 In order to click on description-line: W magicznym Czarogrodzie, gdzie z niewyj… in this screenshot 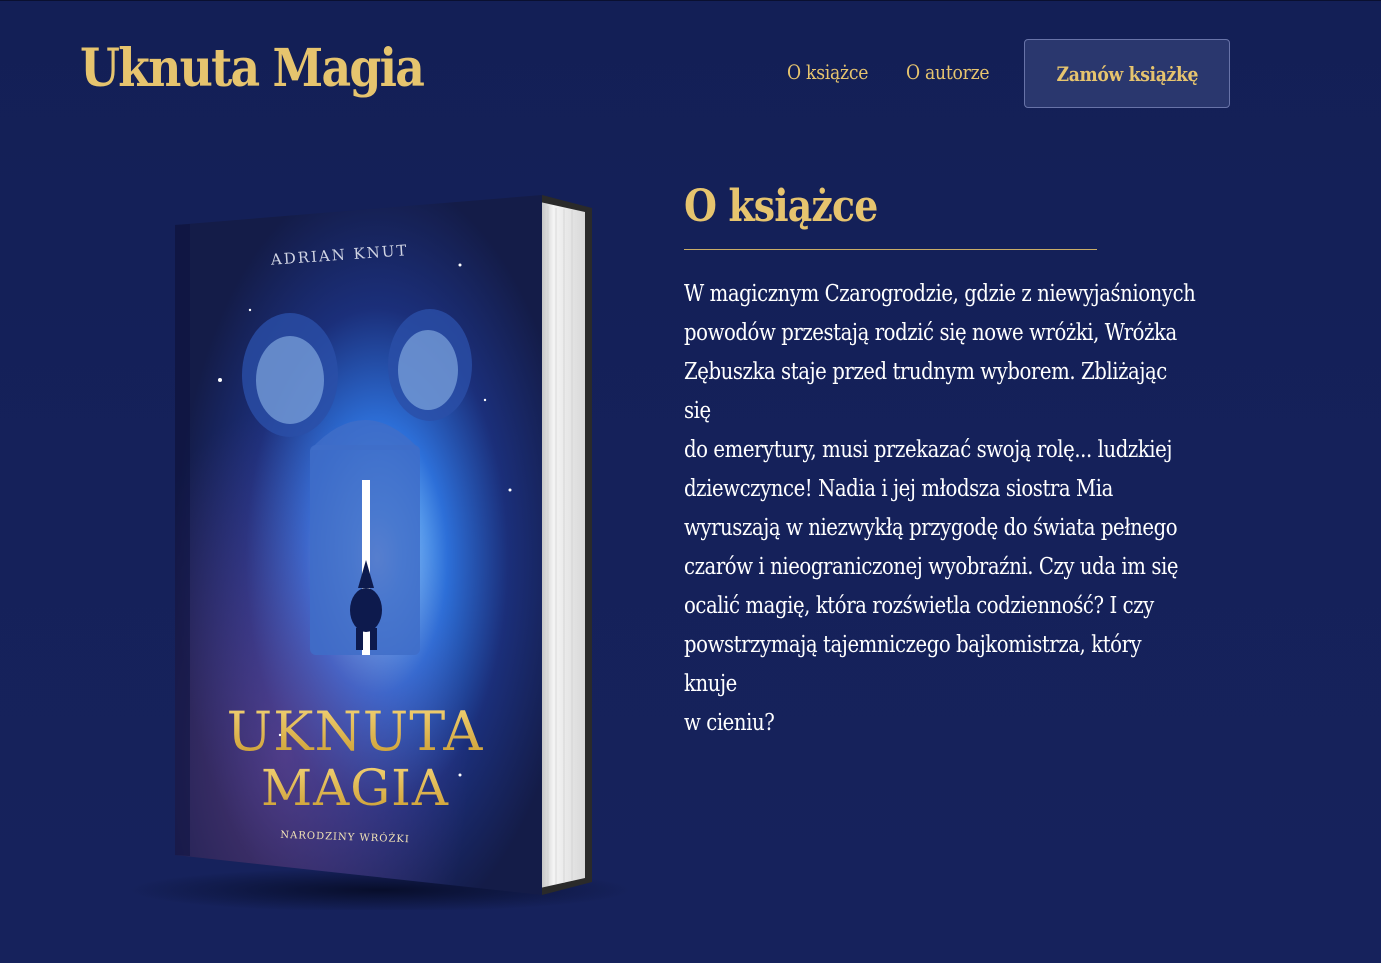, I will do `click(940, 294)`.